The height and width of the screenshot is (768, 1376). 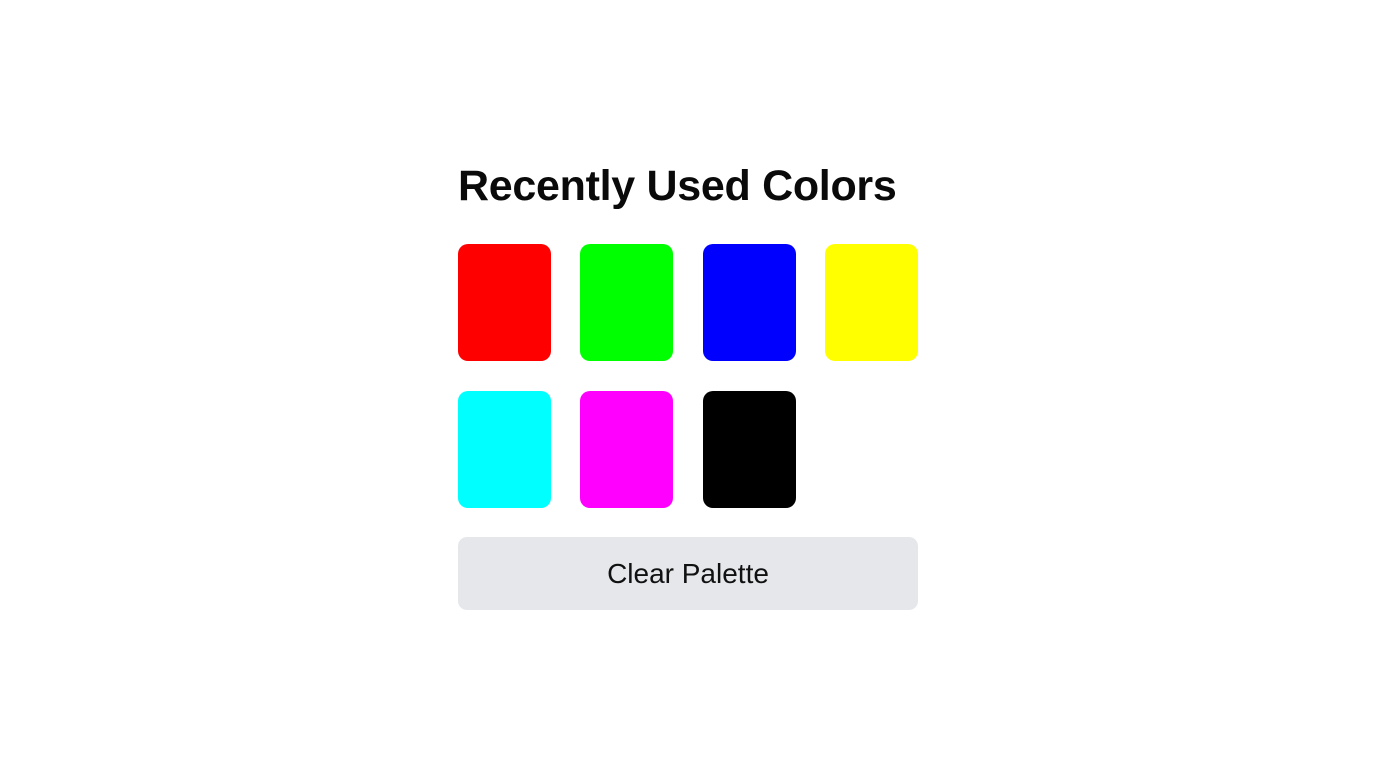 What do you see at coordinates (504, 302) in the screenshot?
I see `color-swatch-red` at bounding box center [504, 302].